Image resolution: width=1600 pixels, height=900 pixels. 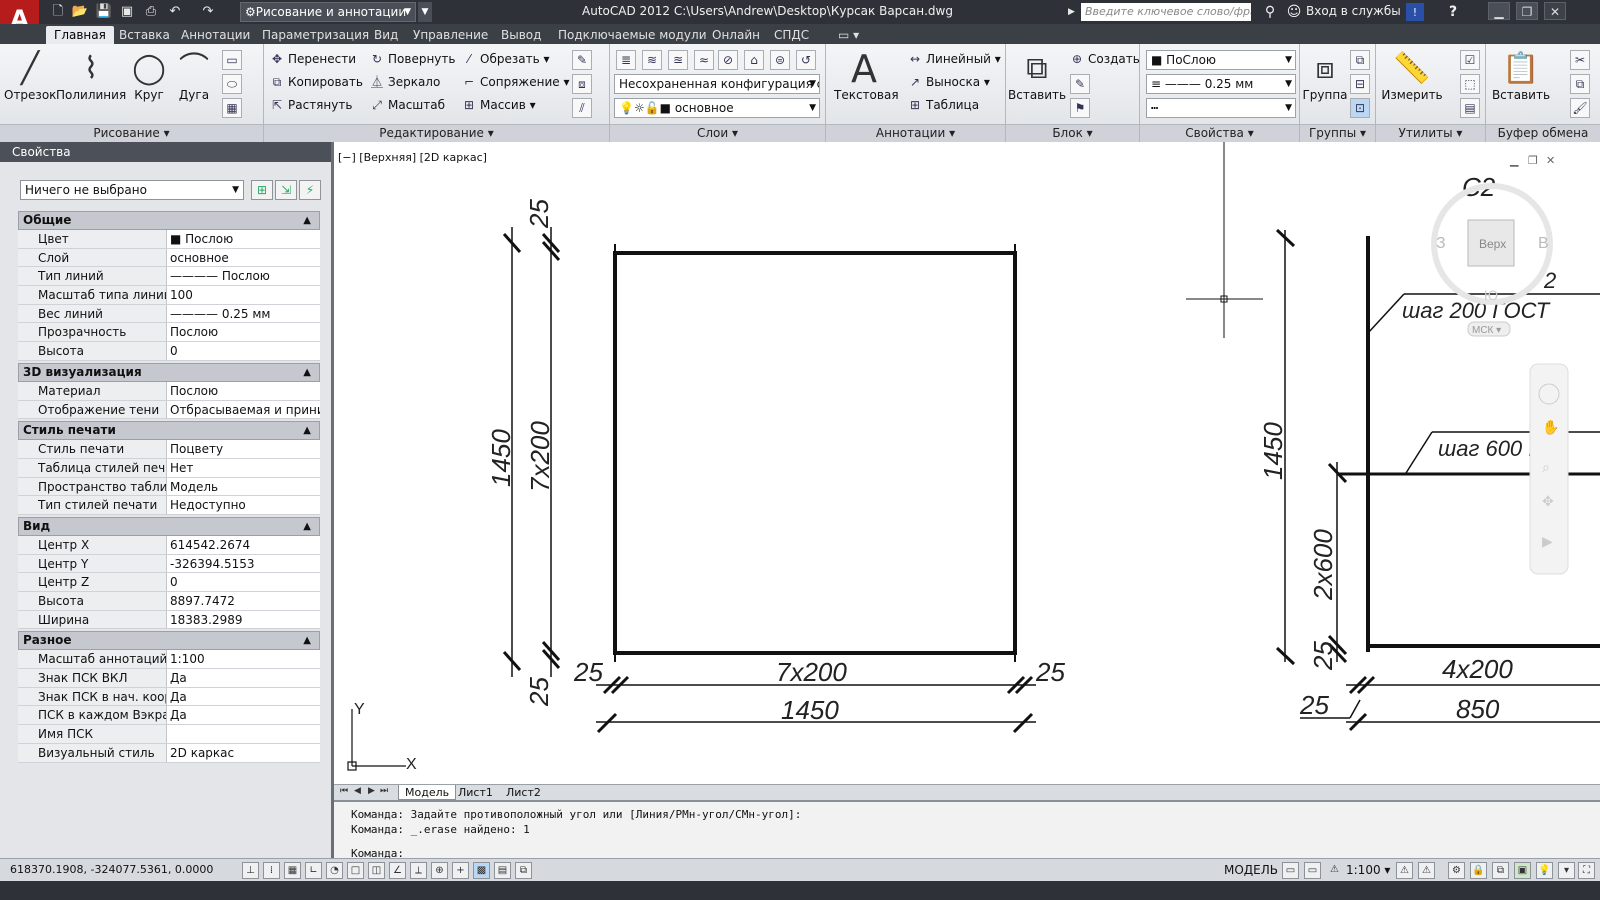 What do you see at coordinates (505, 59) in the screenshot?
I see `trim-button: ⁄ Обрезать ▾` at bounding box center [505, 59].